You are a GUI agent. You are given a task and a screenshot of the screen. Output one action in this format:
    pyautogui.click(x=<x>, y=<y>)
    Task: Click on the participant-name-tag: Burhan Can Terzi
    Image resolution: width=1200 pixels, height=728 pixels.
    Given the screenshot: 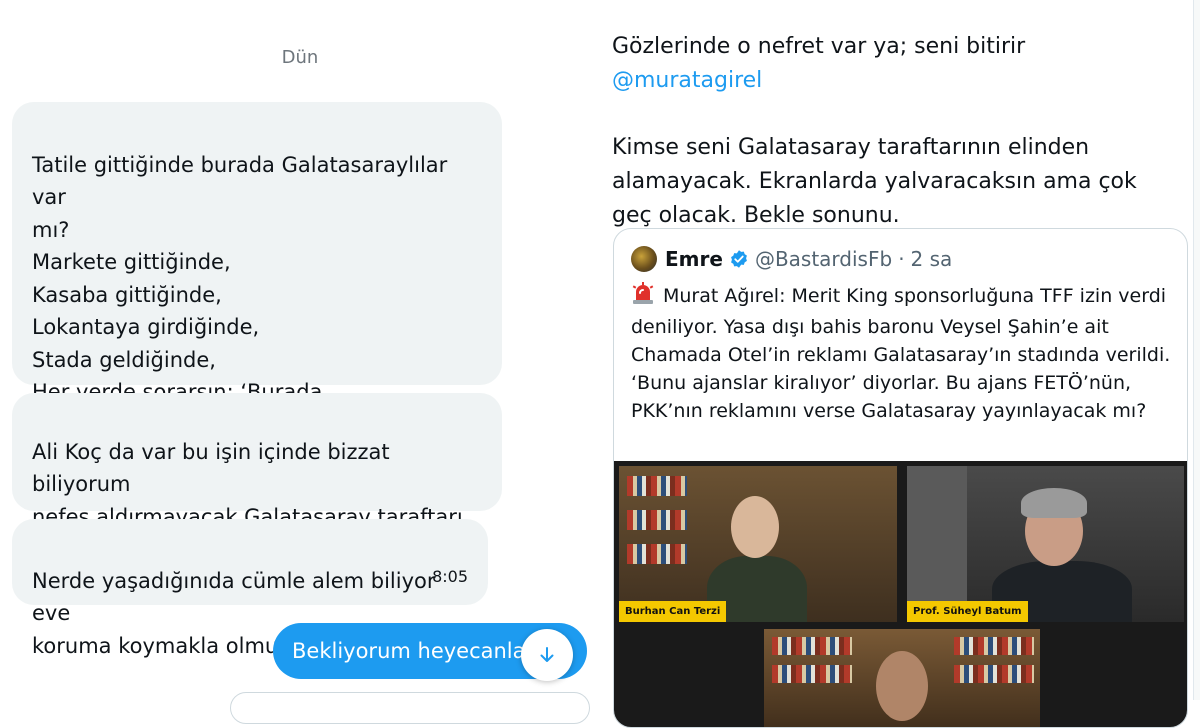 What is the action you would take?
    pyautogui.click(x=673, y=611)
    